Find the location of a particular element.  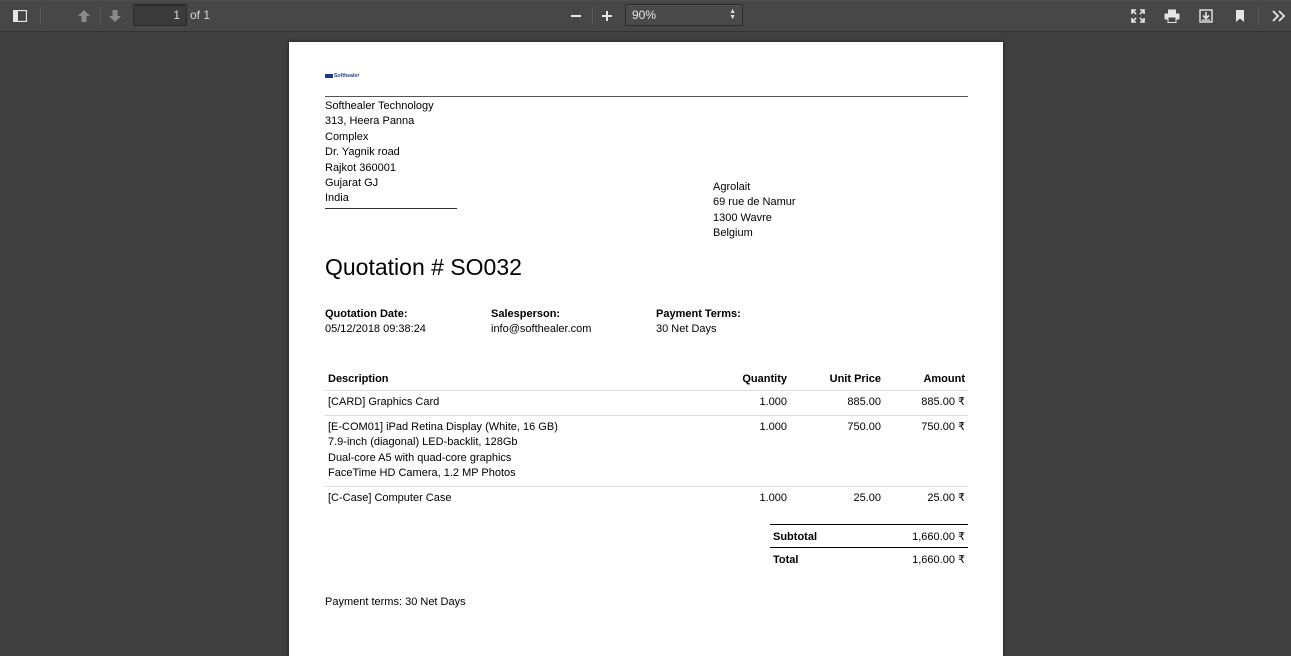

subtotal-label: Subtotal is located at coordinates (815, 536).